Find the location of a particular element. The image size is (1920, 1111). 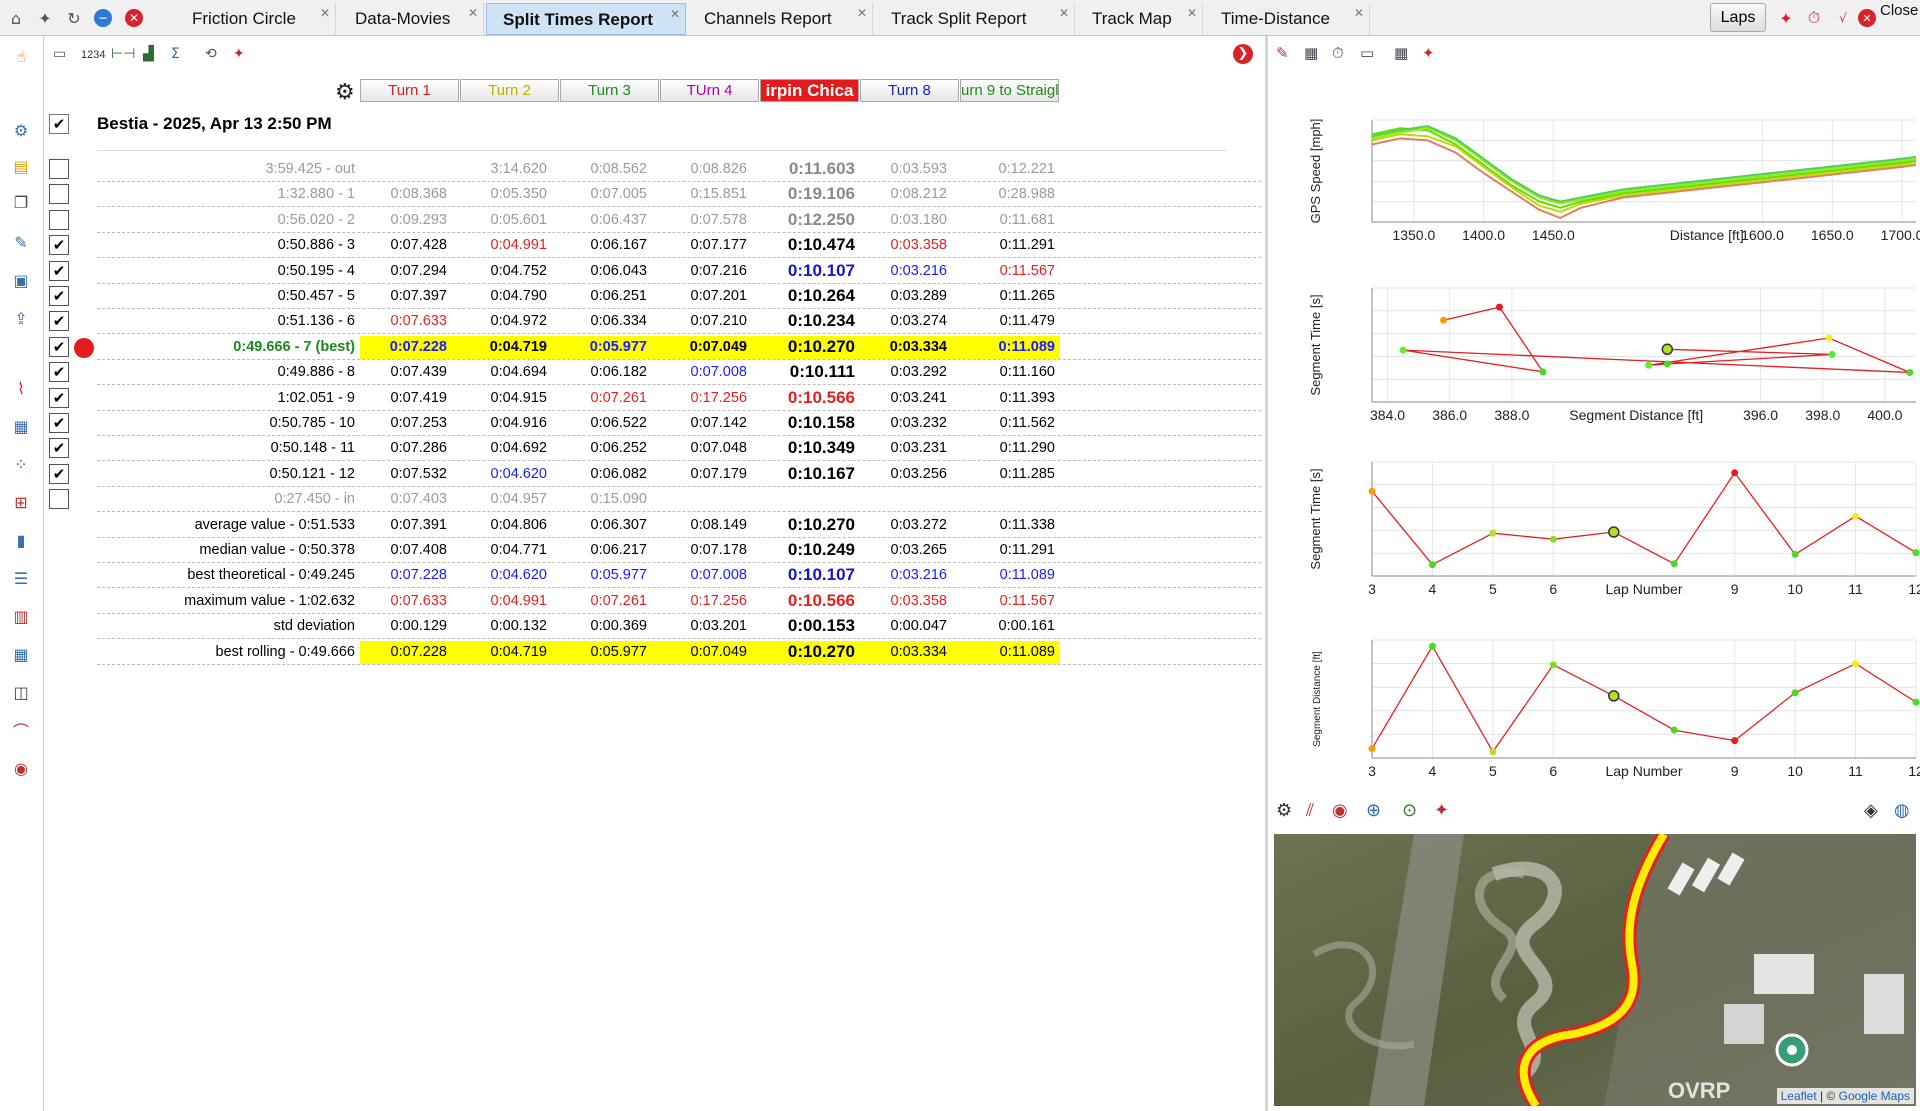

sigma-icon: Σ is located at coordinates (175, 54).